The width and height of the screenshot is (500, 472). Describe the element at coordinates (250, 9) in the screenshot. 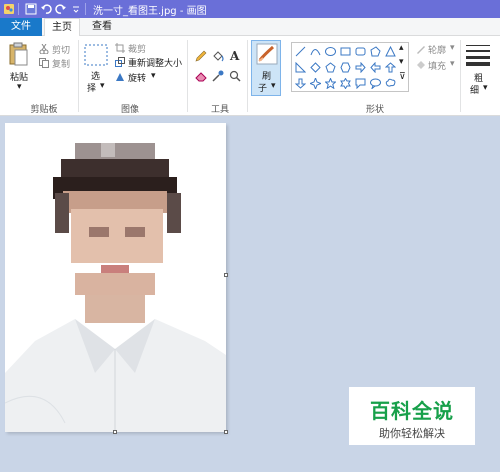

I see `title-bar: 洗一寸_看图王.jpg - 画图` at that location.